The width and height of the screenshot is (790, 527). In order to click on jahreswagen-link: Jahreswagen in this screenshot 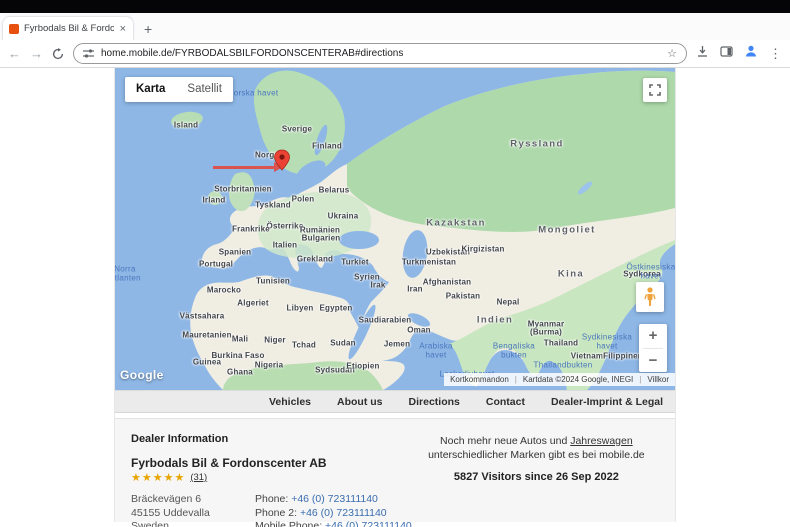, I will do `click(601, 441)`.